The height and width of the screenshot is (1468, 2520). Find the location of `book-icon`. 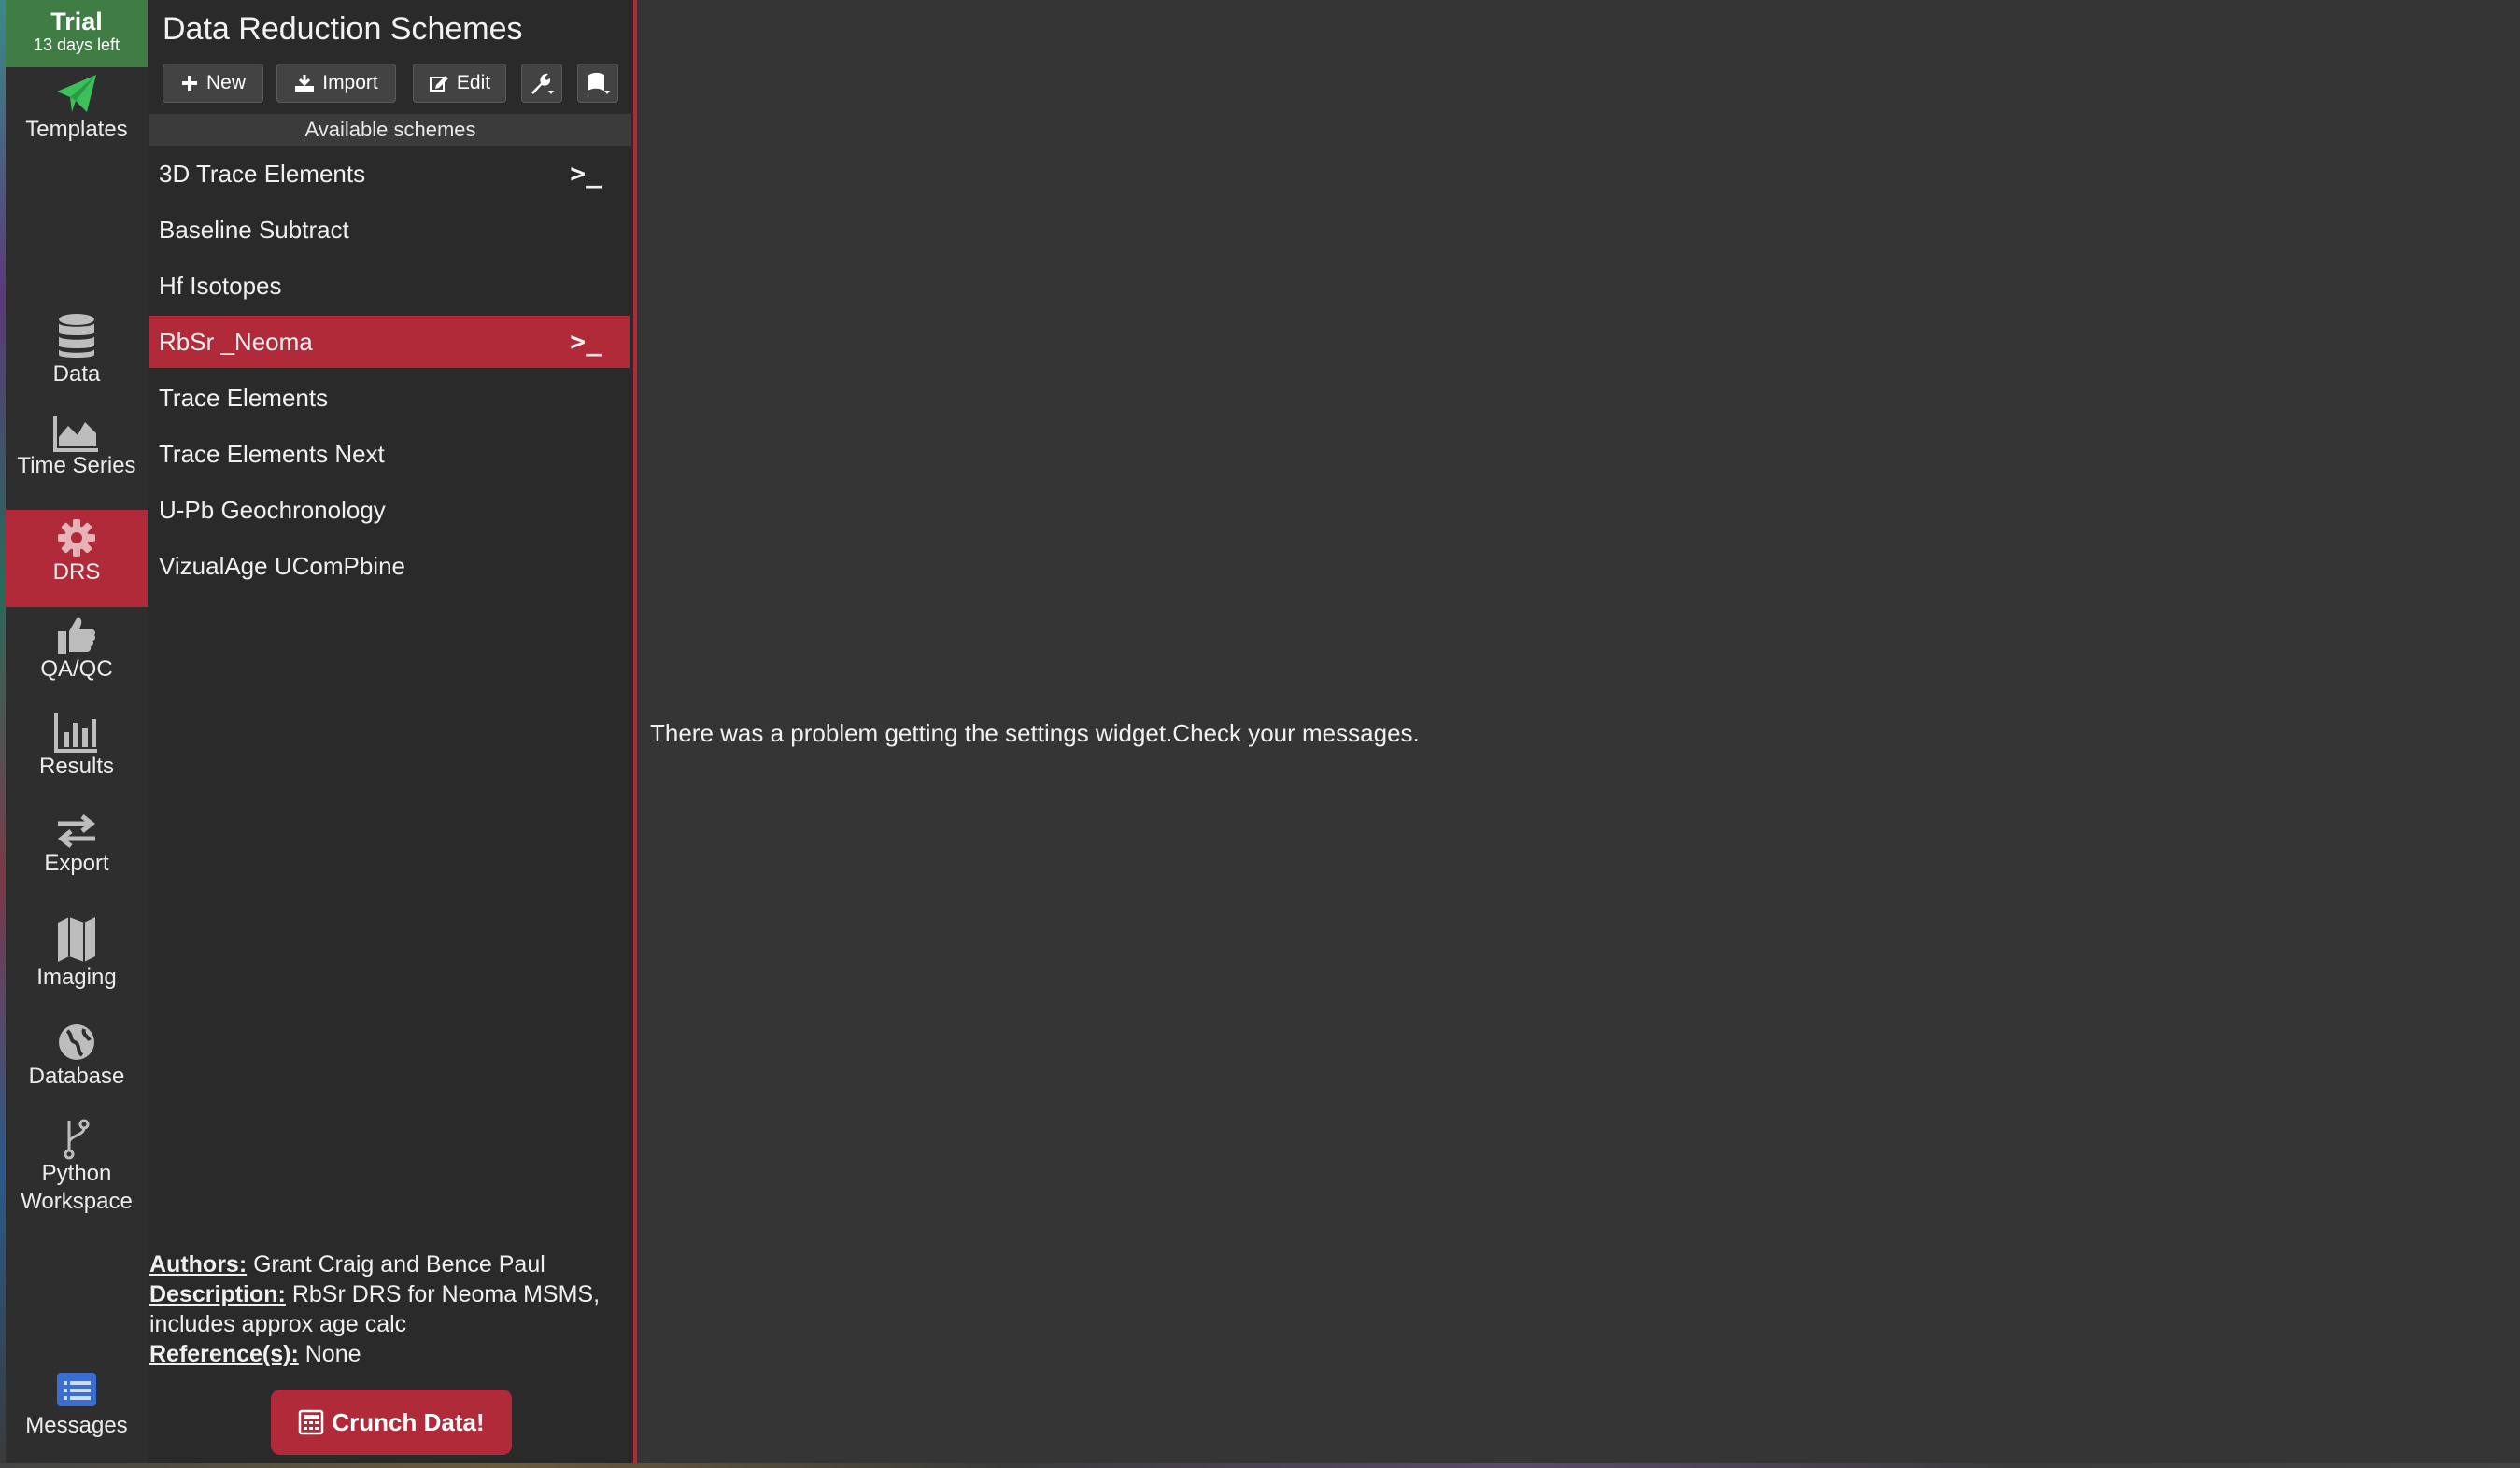

book-icon is located at coordinates (599, 83).